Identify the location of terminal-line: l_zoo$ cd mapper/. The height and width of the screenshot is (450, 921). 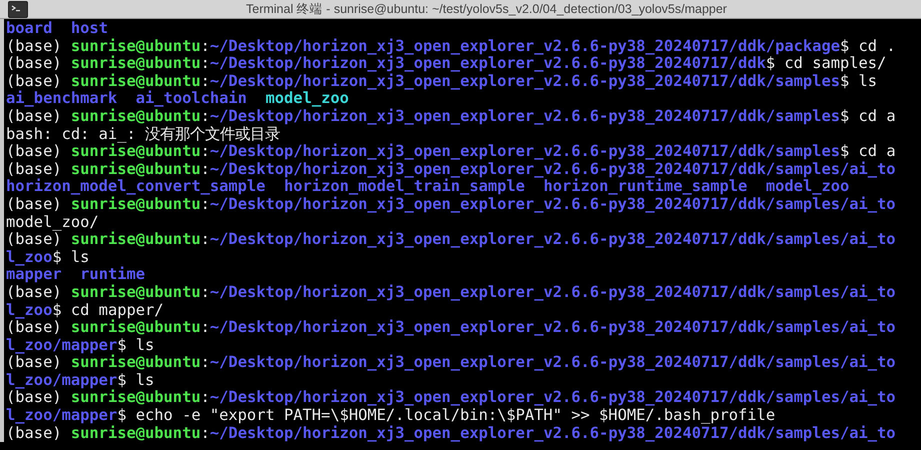
(85, 311).